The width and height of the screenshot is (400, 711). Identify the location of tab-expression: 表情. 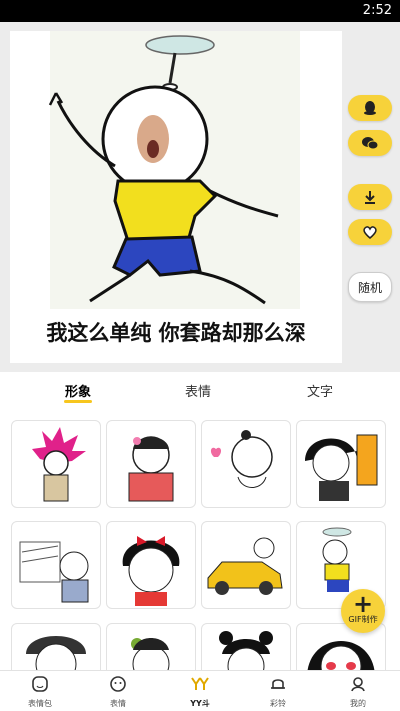
(198, 390).